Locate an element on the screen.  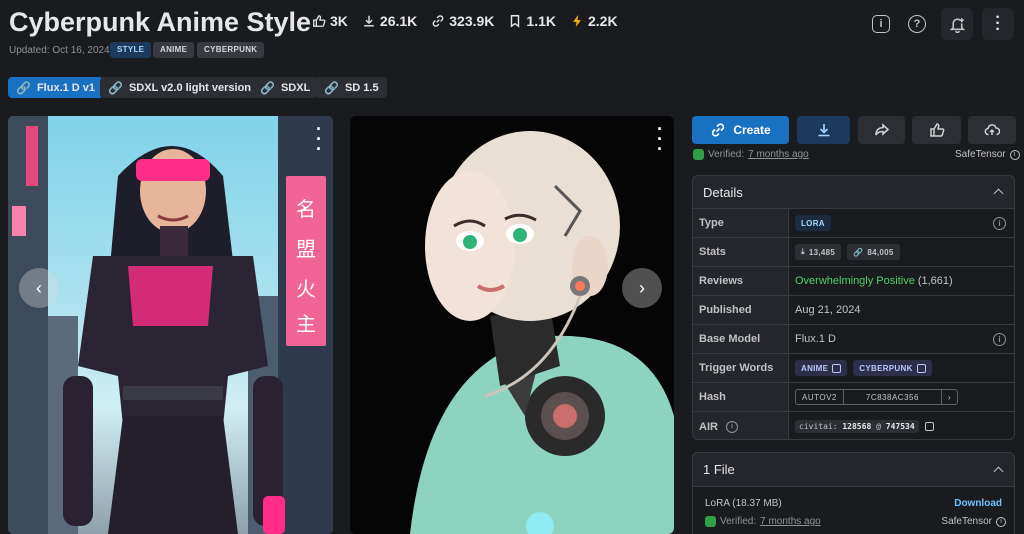
download-icon is located at coordinates (823, 130).